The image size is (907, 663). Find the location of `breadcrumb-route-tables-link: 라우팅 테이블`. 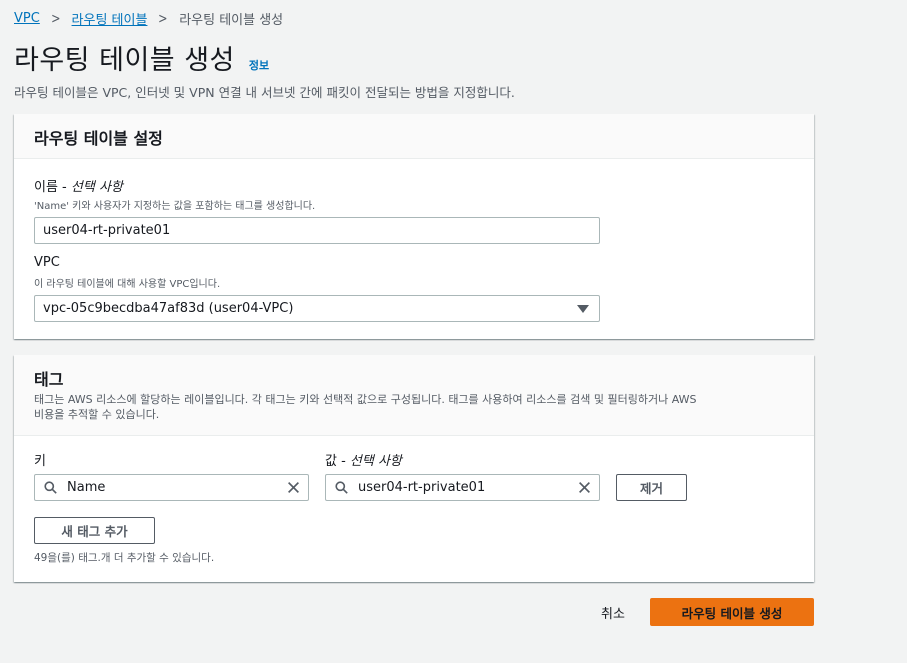

breadcrumb-route-tables-link: 라우팅 테이블 is located at coordinates (110, 18).